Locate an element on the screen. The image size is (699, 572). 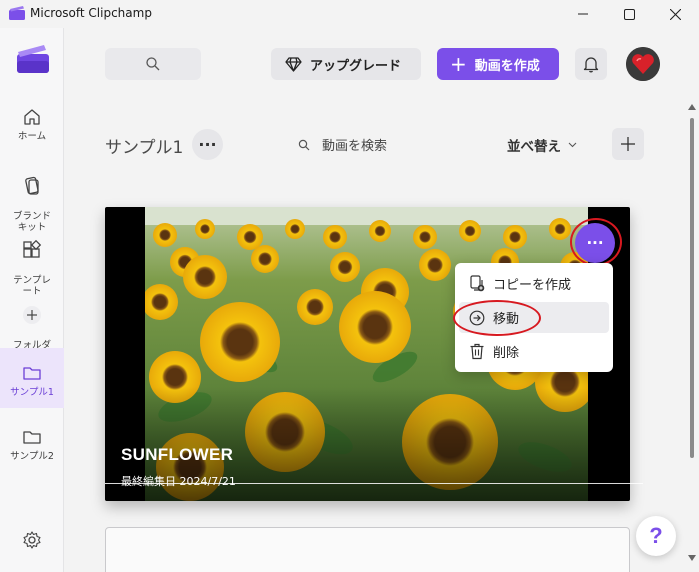
clipchamp-logo is located at coordinates (33, 59).